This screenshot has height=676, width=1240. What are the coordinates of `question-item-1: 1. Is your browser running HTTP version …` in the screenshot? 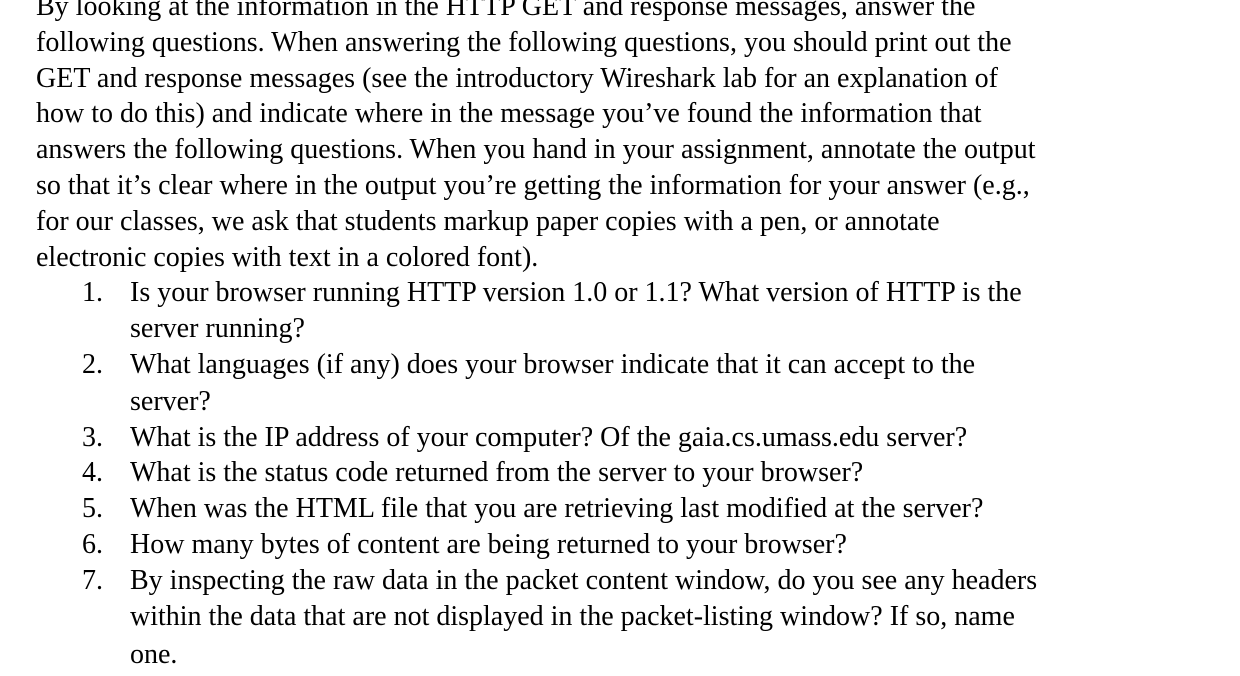 It's located at (631, 311).